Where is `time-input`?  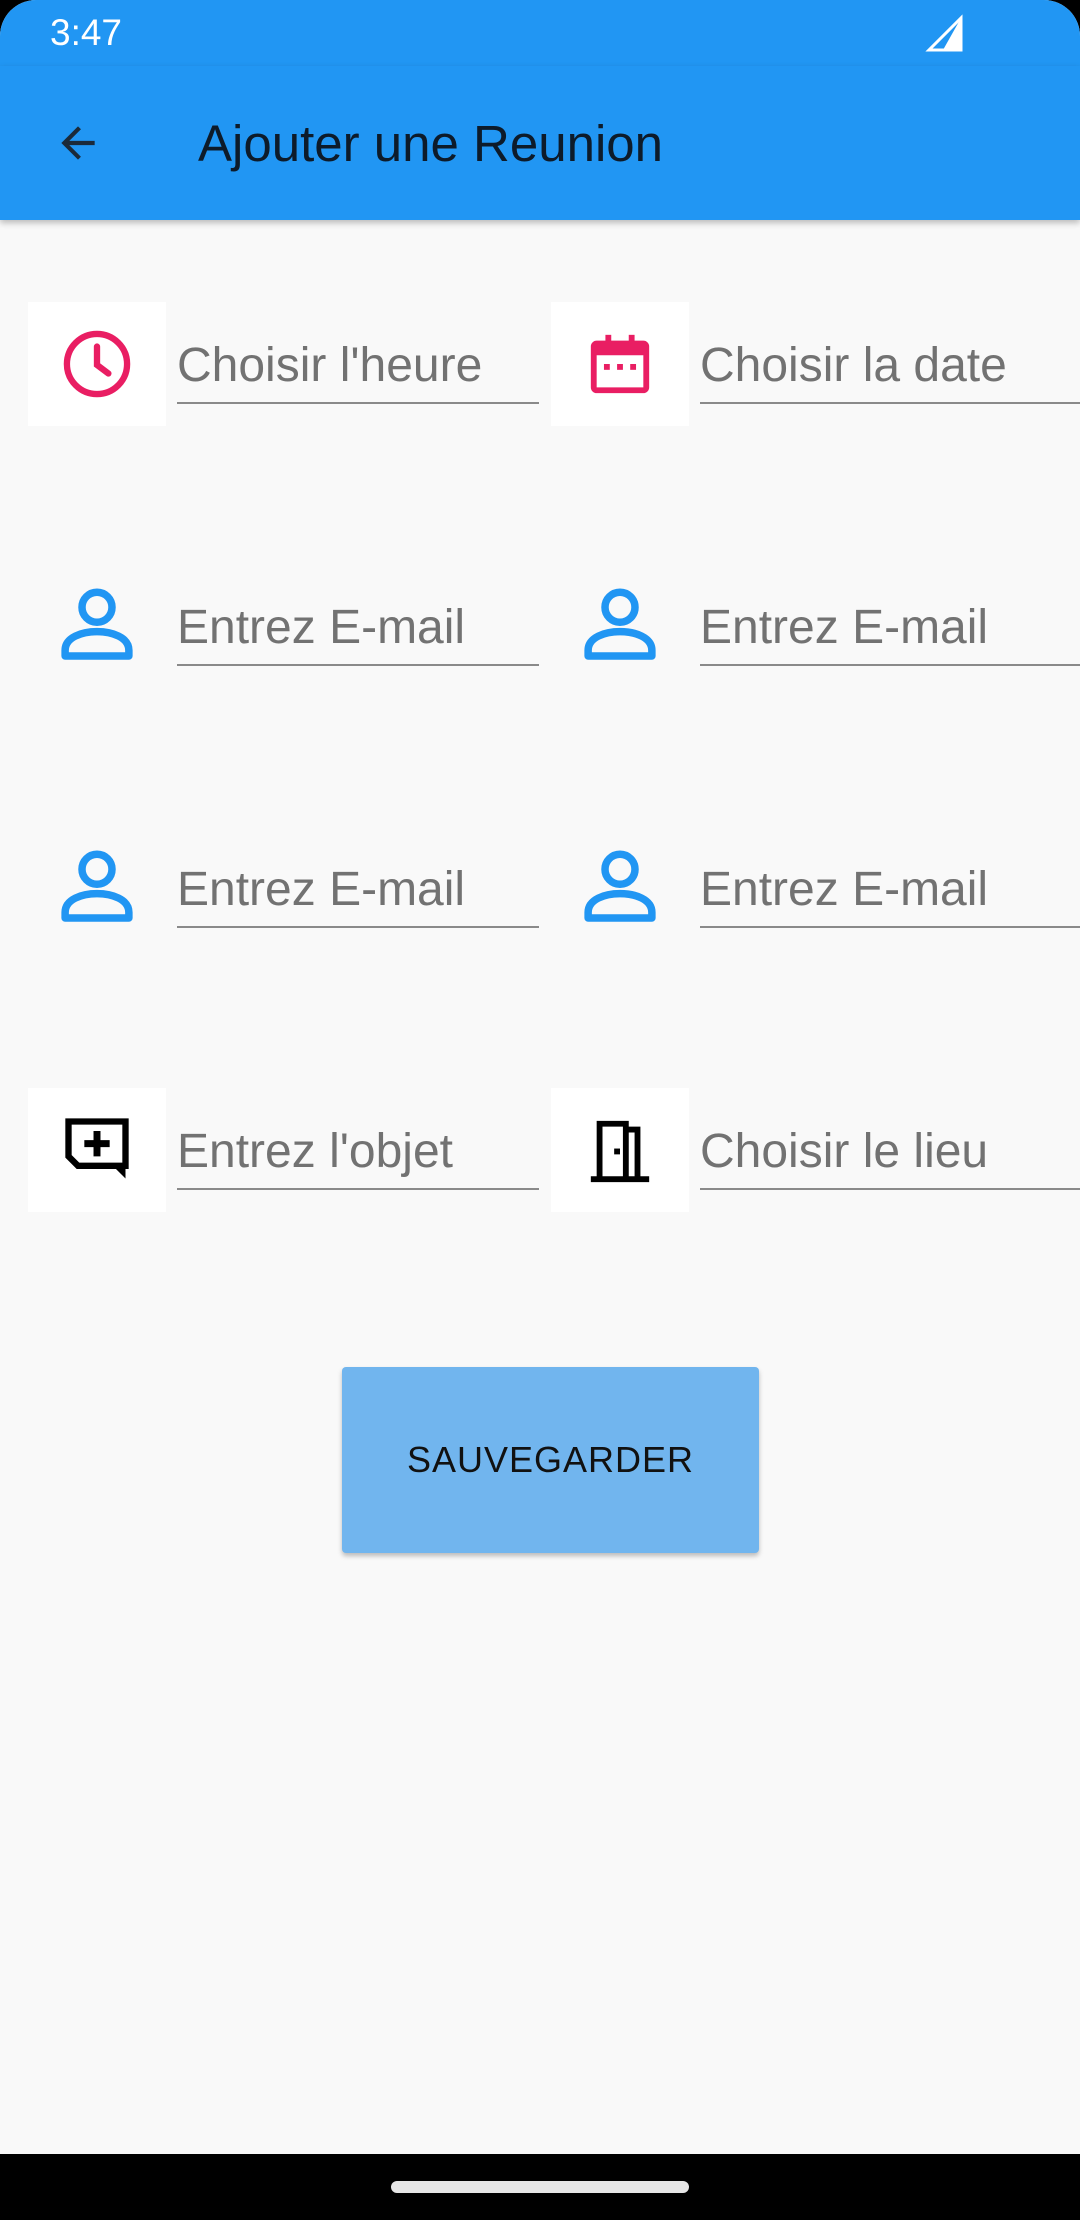 time-input is located at coordinates (358, 365).